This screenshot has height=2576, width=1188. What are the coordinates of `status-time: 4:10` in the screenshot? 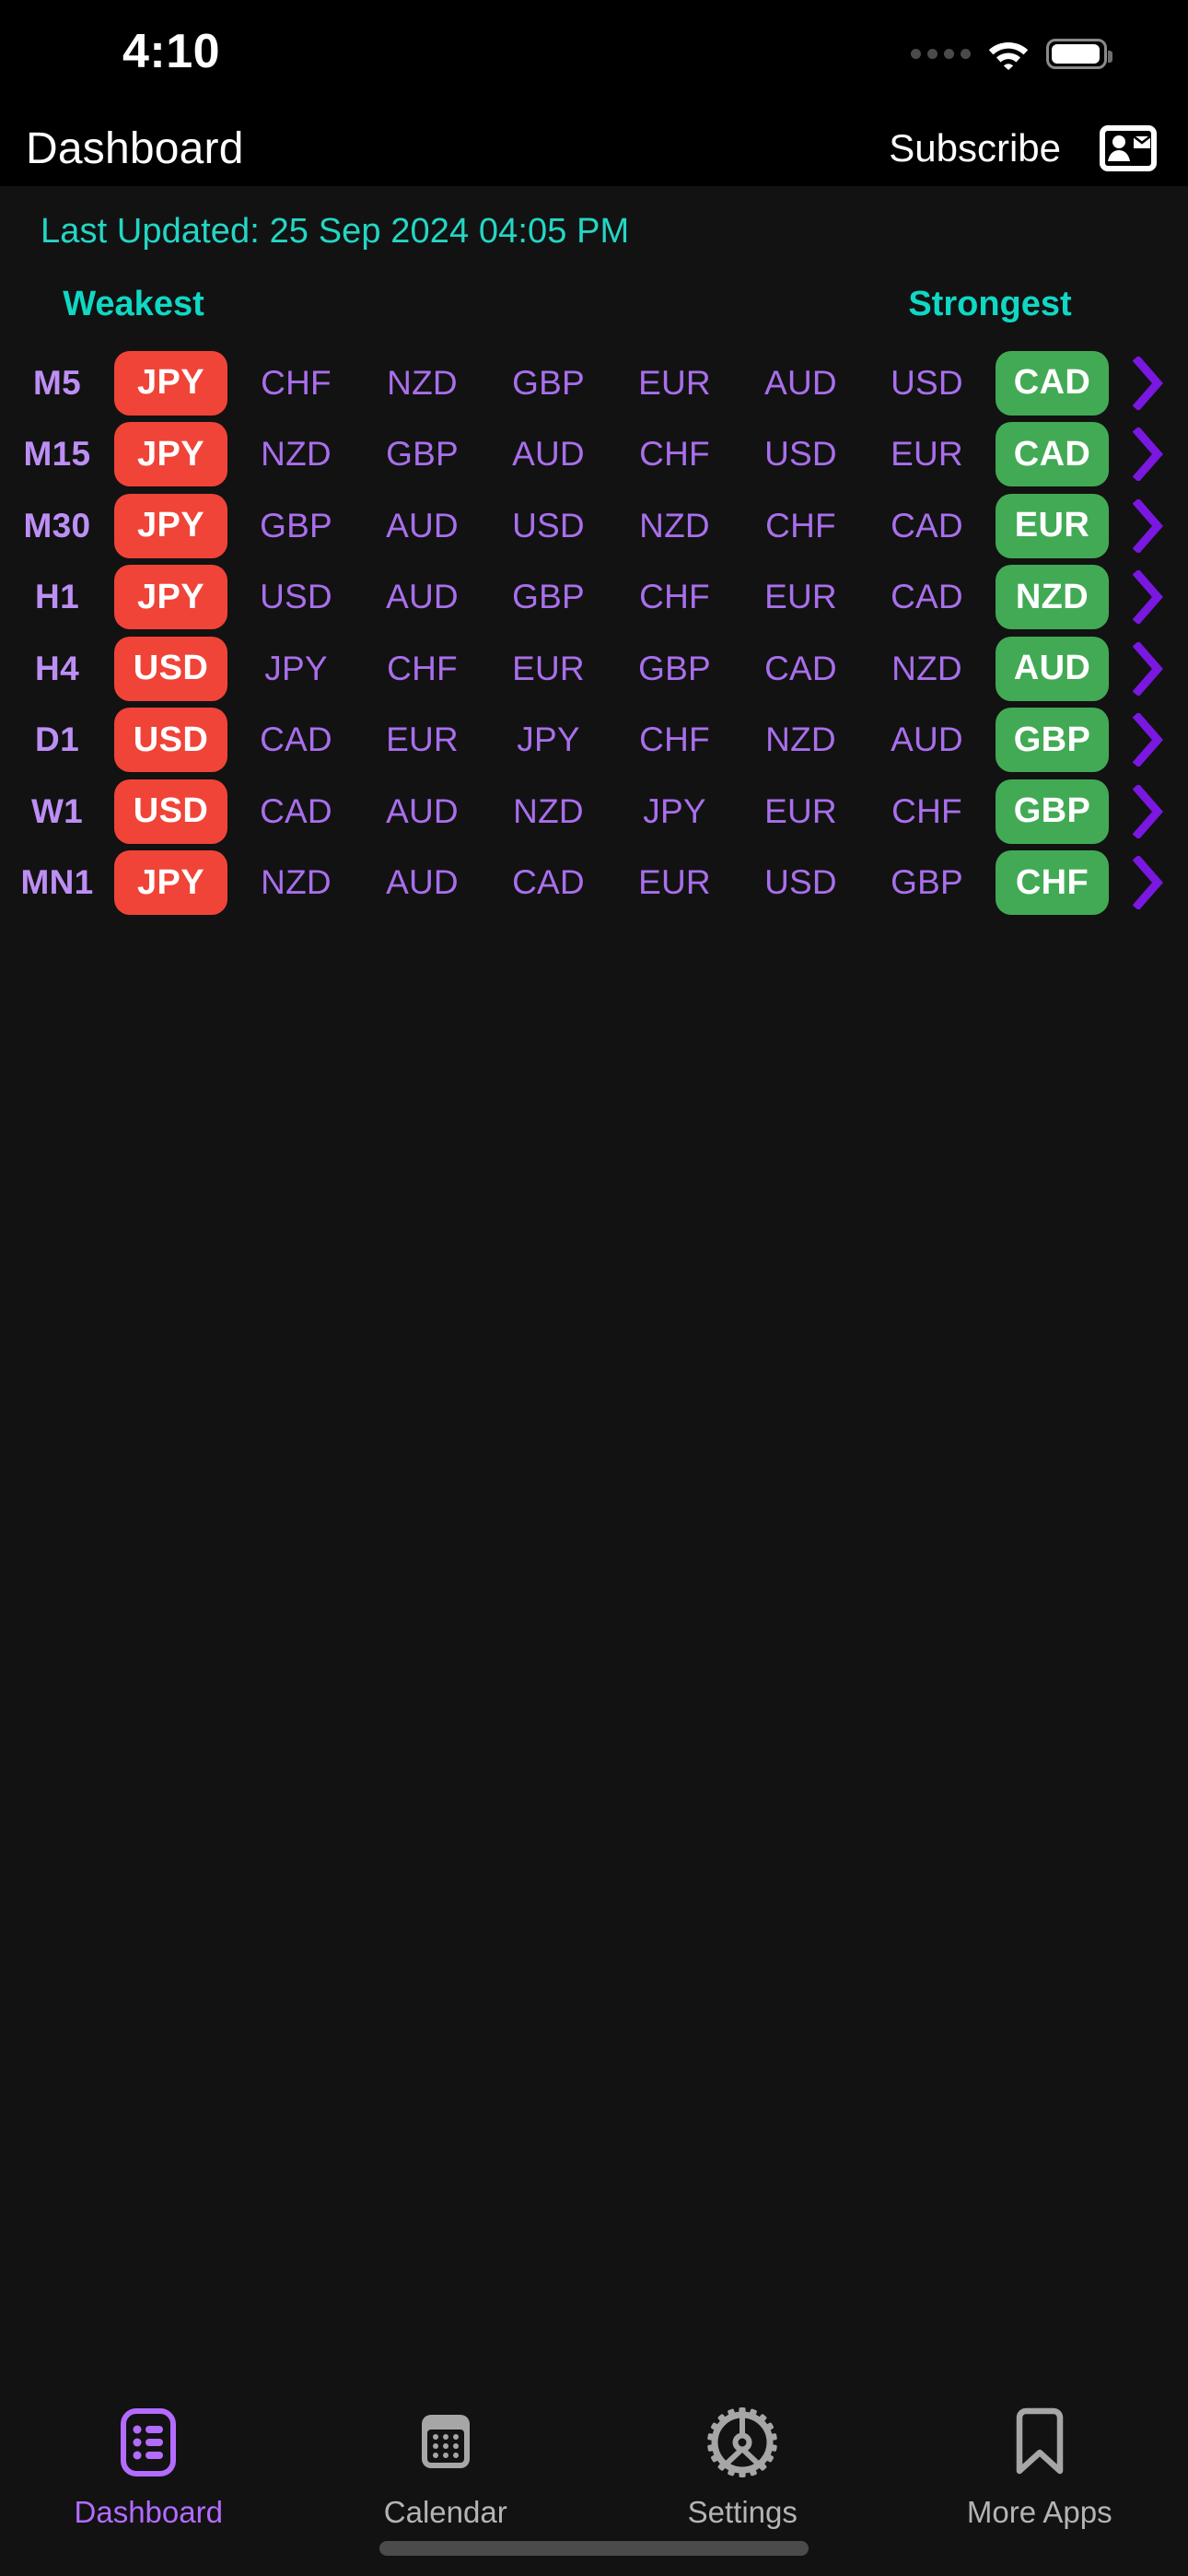 It's located at (172, 51).